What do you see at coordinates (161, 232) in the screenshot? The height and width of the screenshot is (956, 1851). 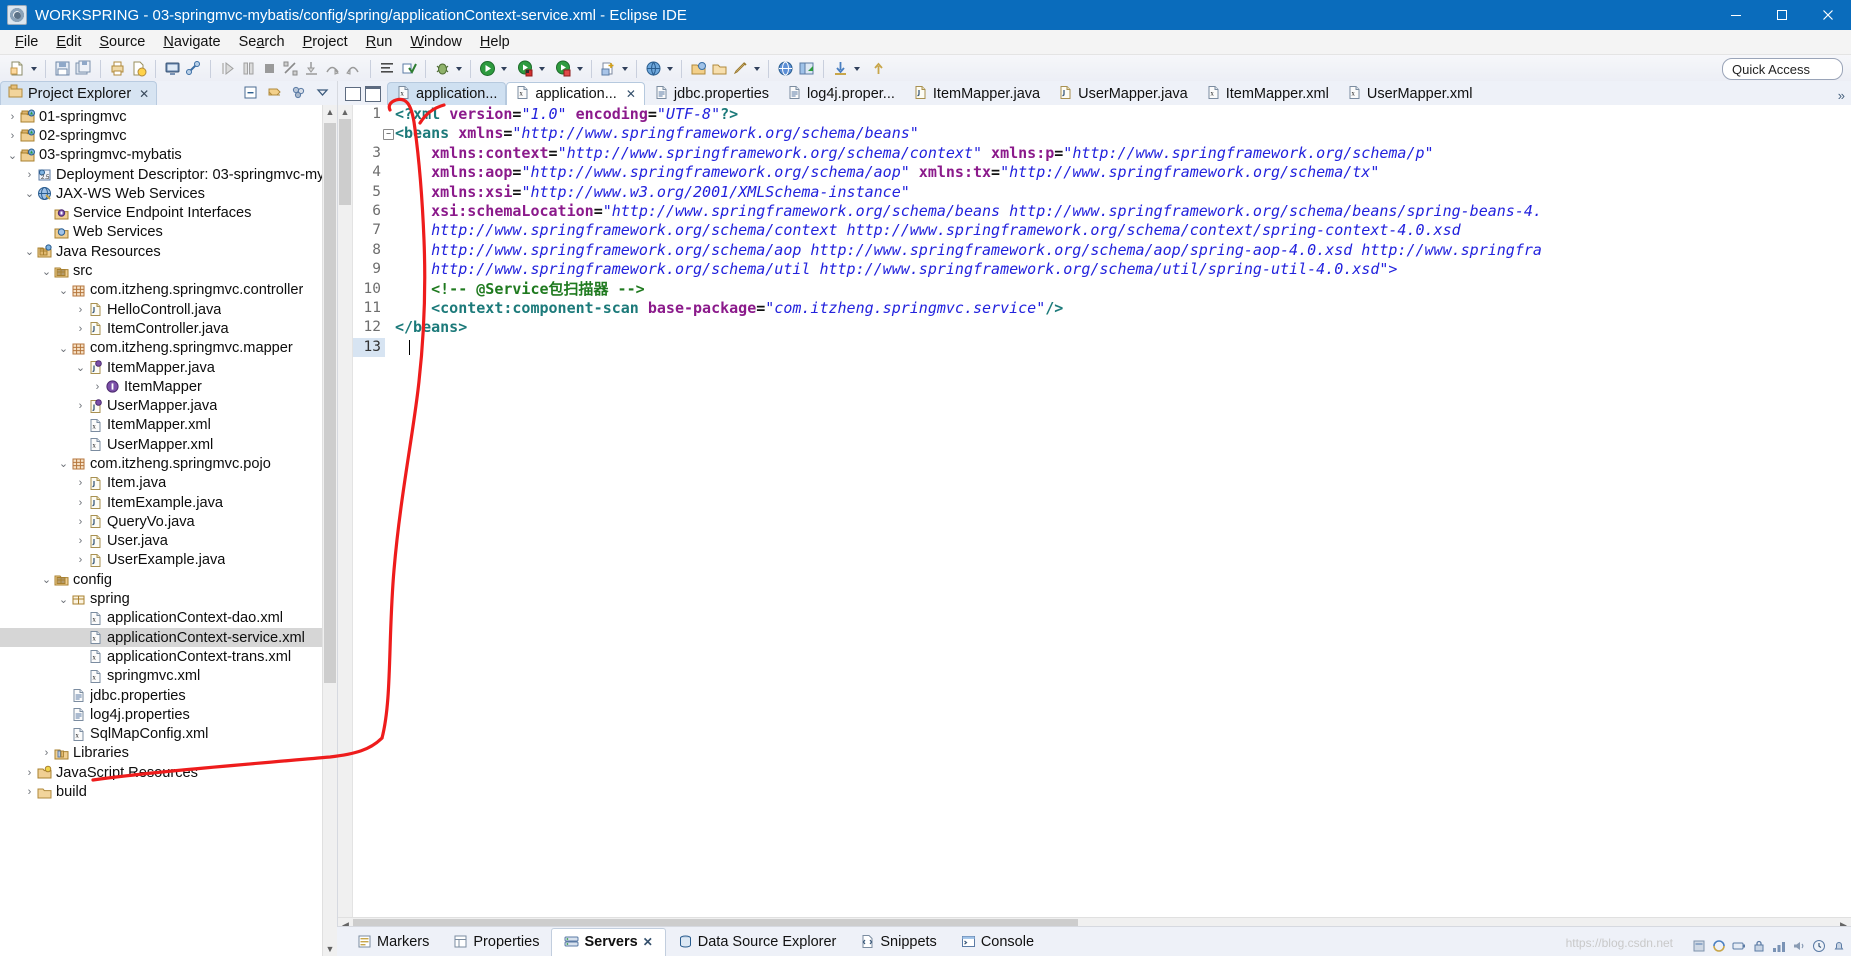 I see `tree-item: Web Services` at bounding box center [161, 232].